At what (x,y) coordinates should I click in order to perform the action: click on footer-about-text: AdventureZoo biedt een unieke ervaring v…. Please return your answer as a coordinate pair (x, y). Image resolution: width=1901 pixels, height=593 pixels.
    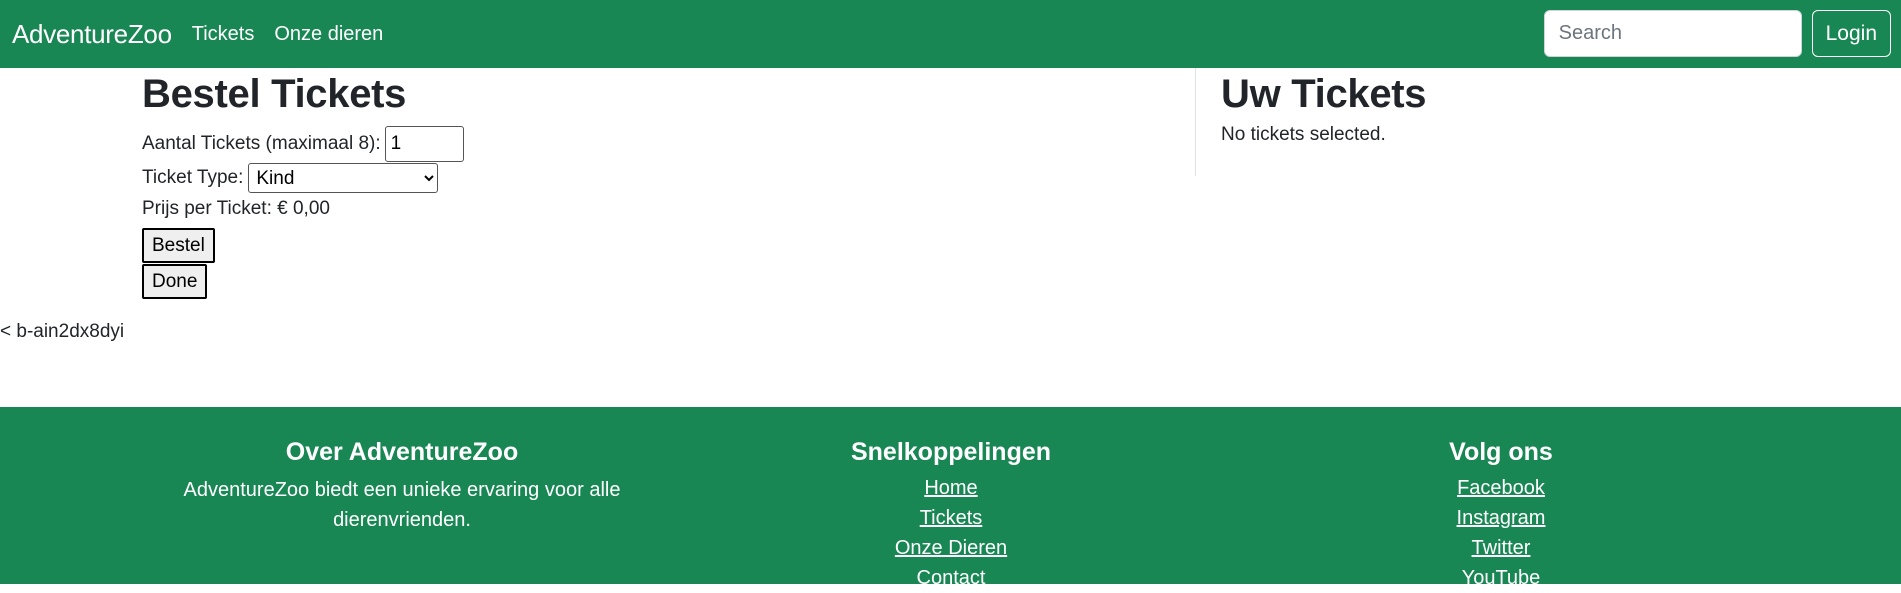
    Looking at the image, I should click on (402, 505).